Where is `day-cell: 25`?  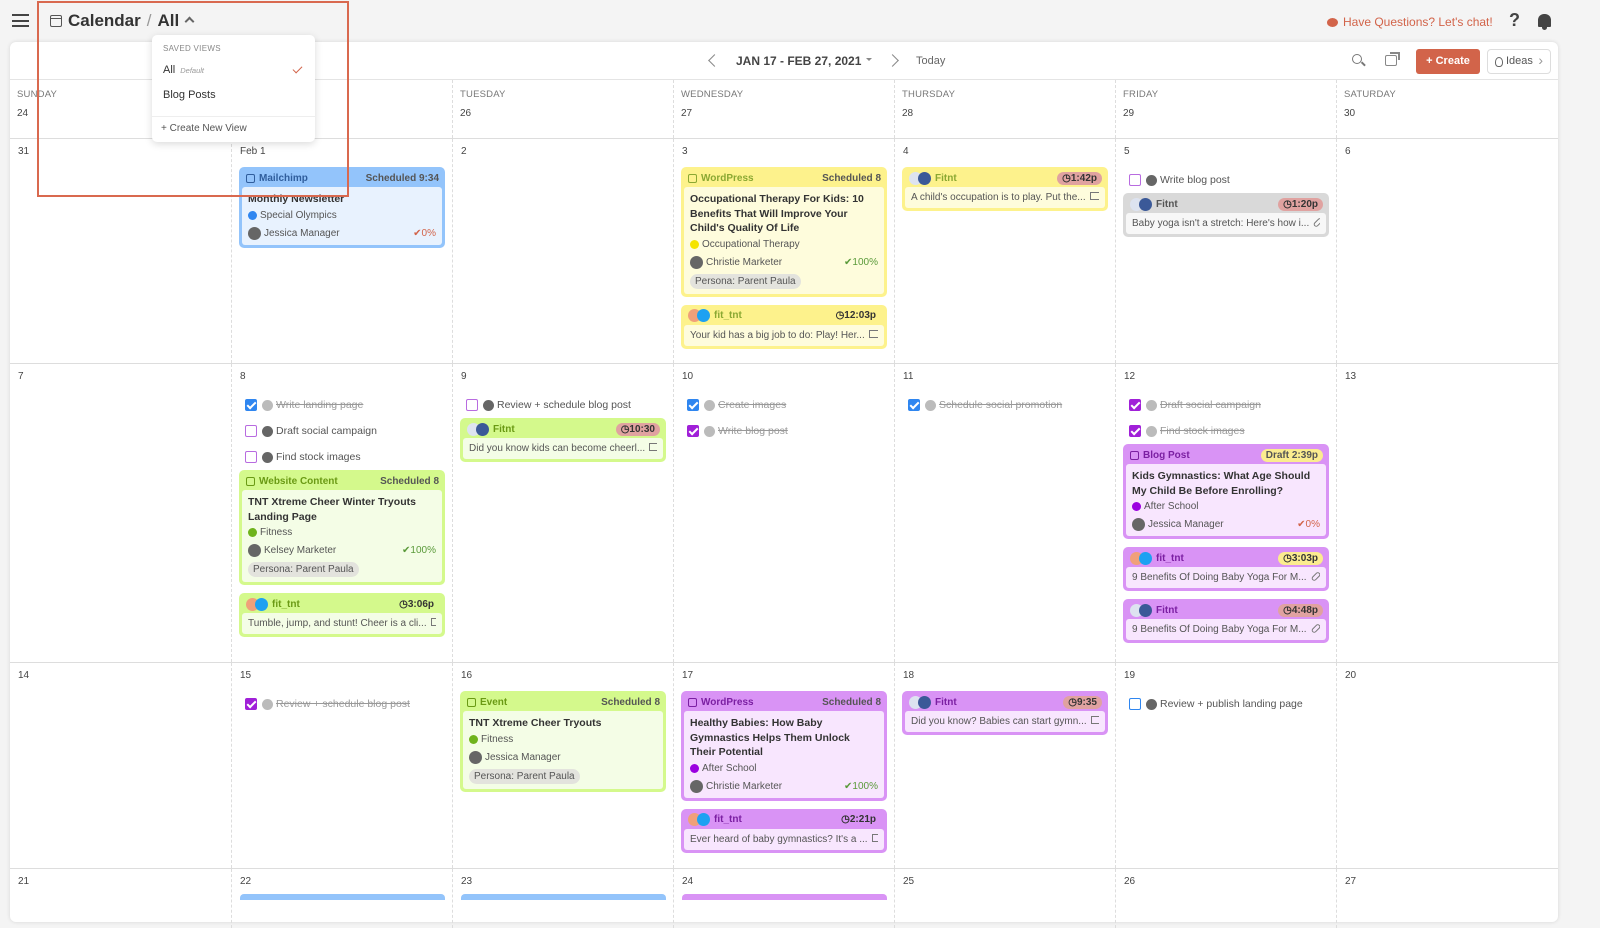
day-cell: 25 is located at coordinates (1004, 898).